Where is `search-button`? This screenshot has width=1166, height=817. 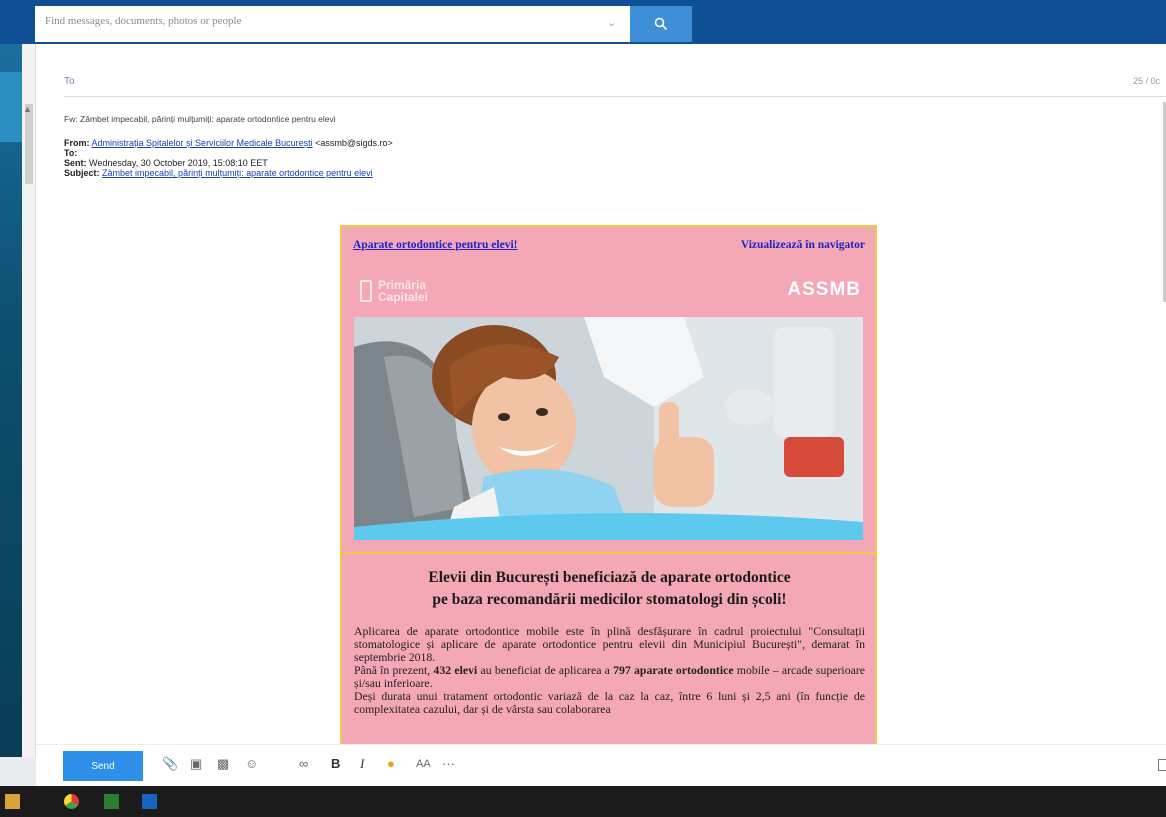 search-button is located at coordinates (661, 24).